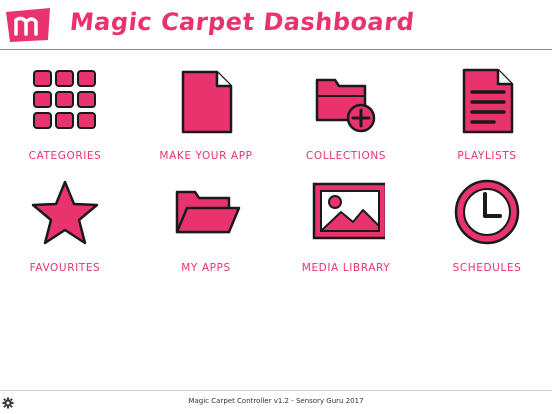  Describe the element at coordinates (346, 268) in the screenshot. I see `tile-label: MEDIA LIBRARY` at that location.